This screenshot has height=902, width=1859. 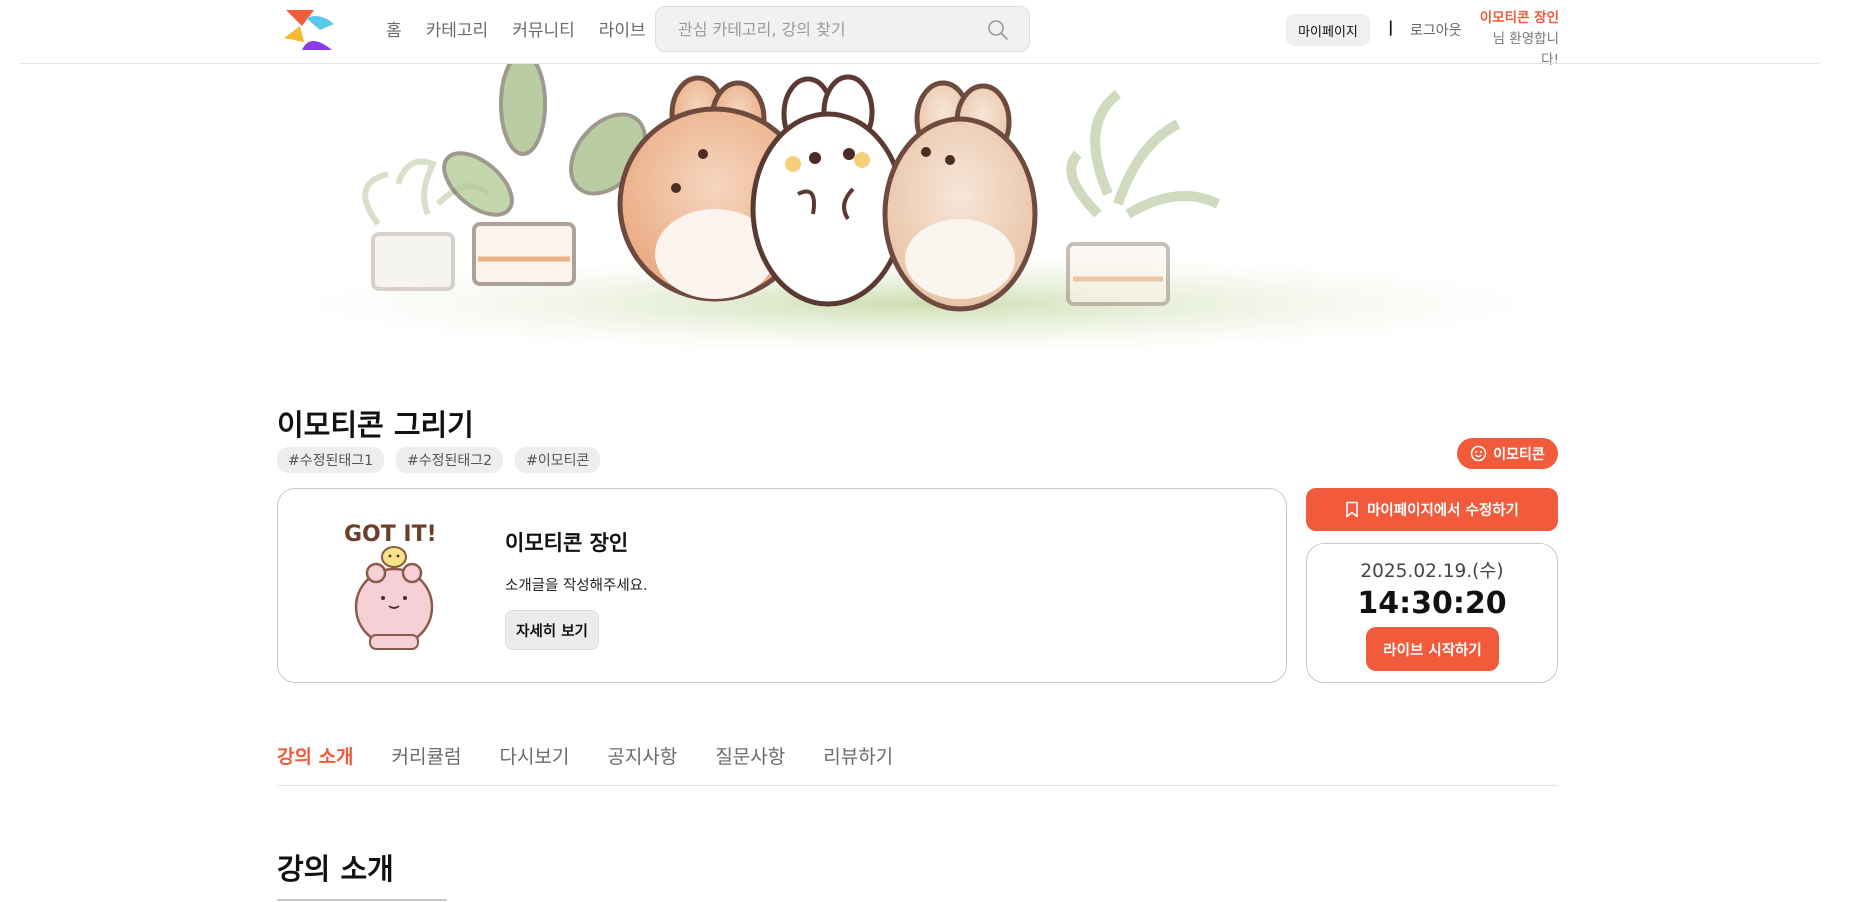 I want to click on category-badge-label: 이모티콘, so click(x=1519, y=454).